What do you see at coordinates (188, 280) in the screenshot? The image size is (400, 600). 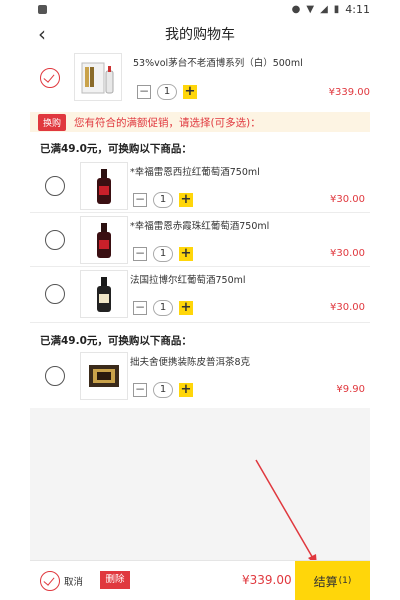 I see `product-name: 法国拉博尔红葡萄酒750ml` at bounding box center [188, 280].